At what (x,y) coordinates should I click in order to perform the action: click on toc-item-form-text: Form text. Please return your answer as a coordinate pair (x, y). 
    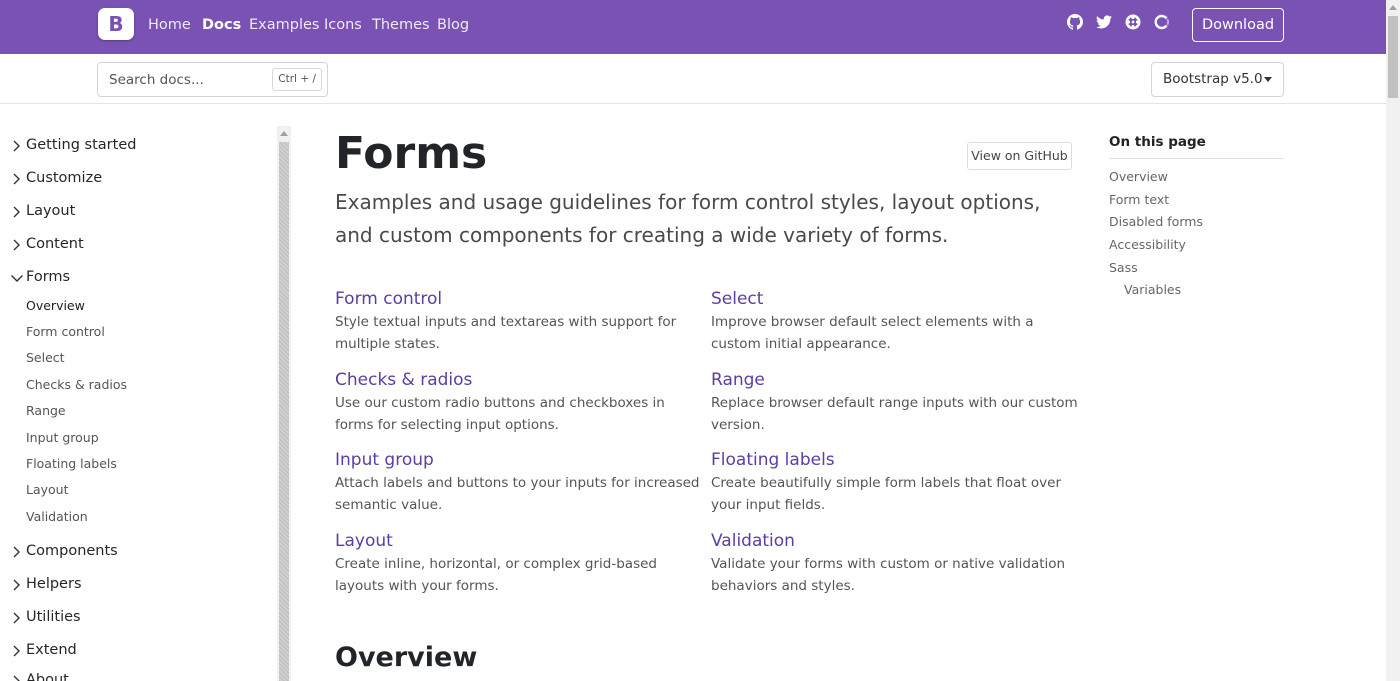
    Looking at the image, I should click on (1139, 199).